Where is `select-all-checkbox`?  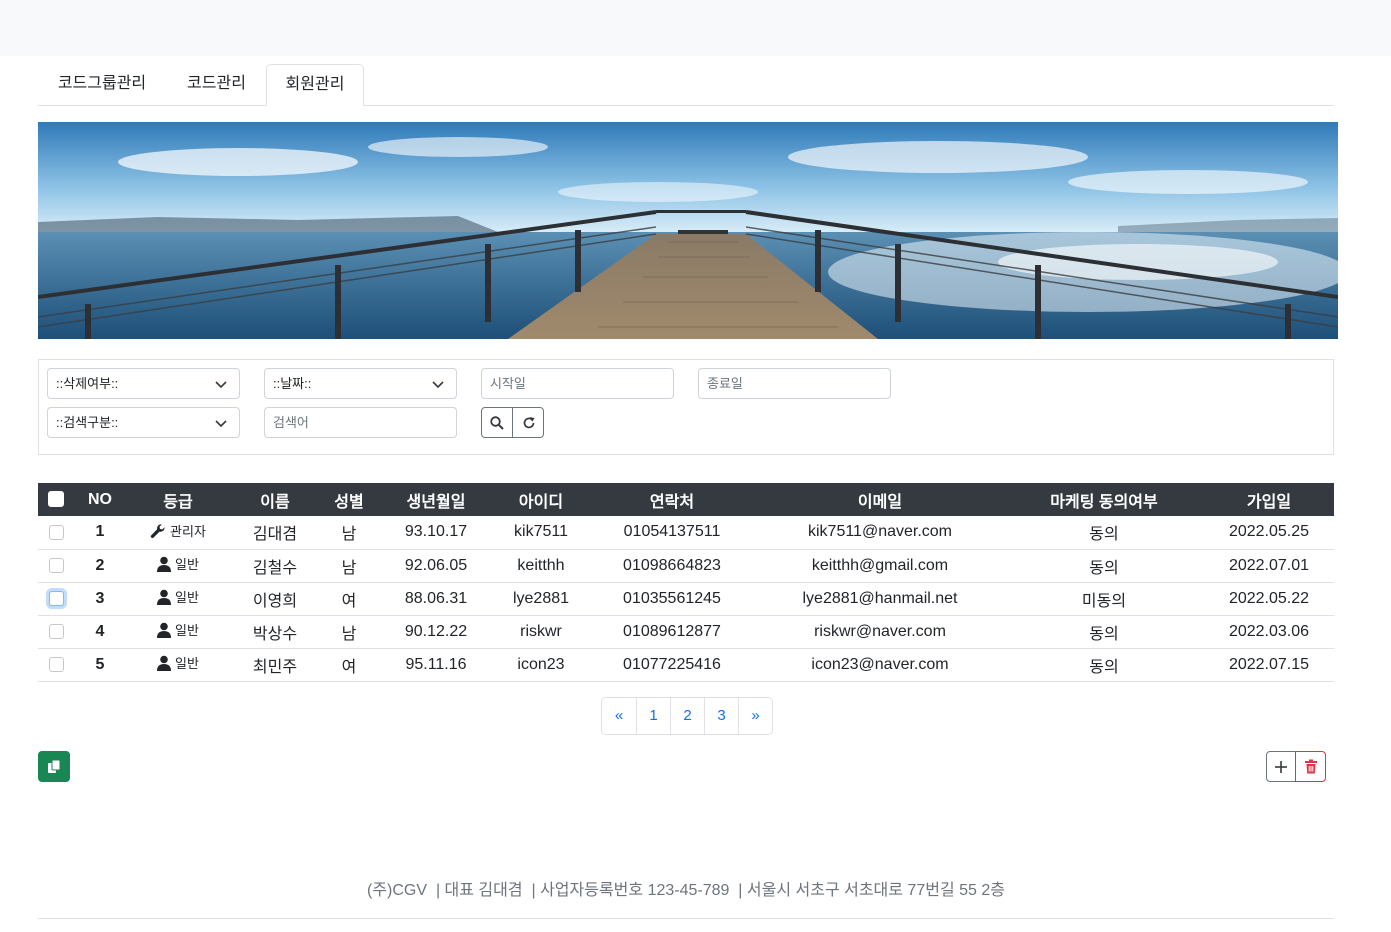 select-all-checkbox is located at coordinates (56, 499).